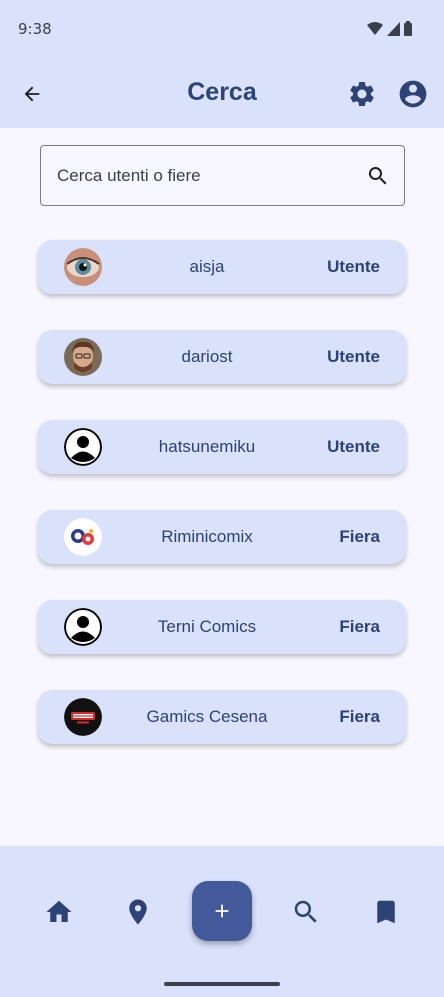 The image size is (444, 997). What do you see at coordinates (35, 29) in the screenshot?
I see `status-time: 9:38` at bounding box center [35, 29].